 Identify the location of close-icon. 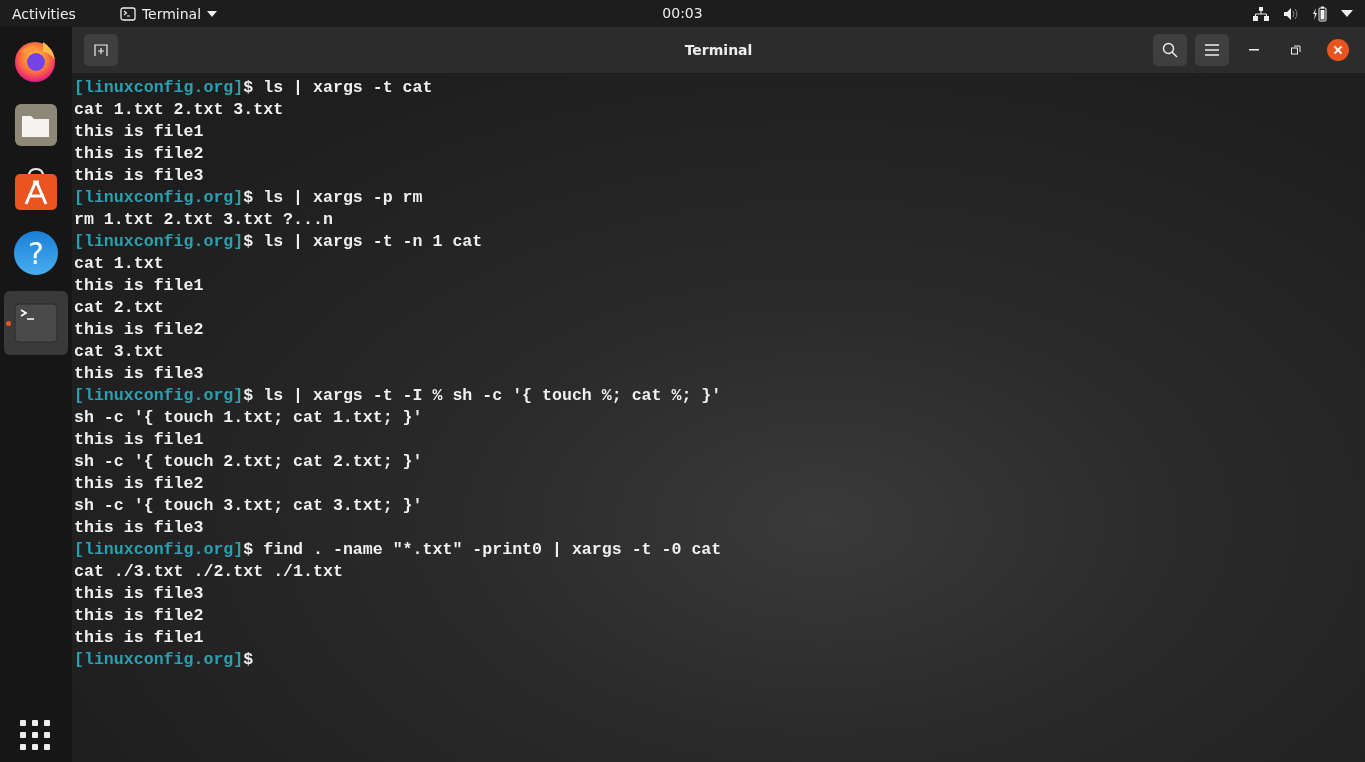
(1338, 50).